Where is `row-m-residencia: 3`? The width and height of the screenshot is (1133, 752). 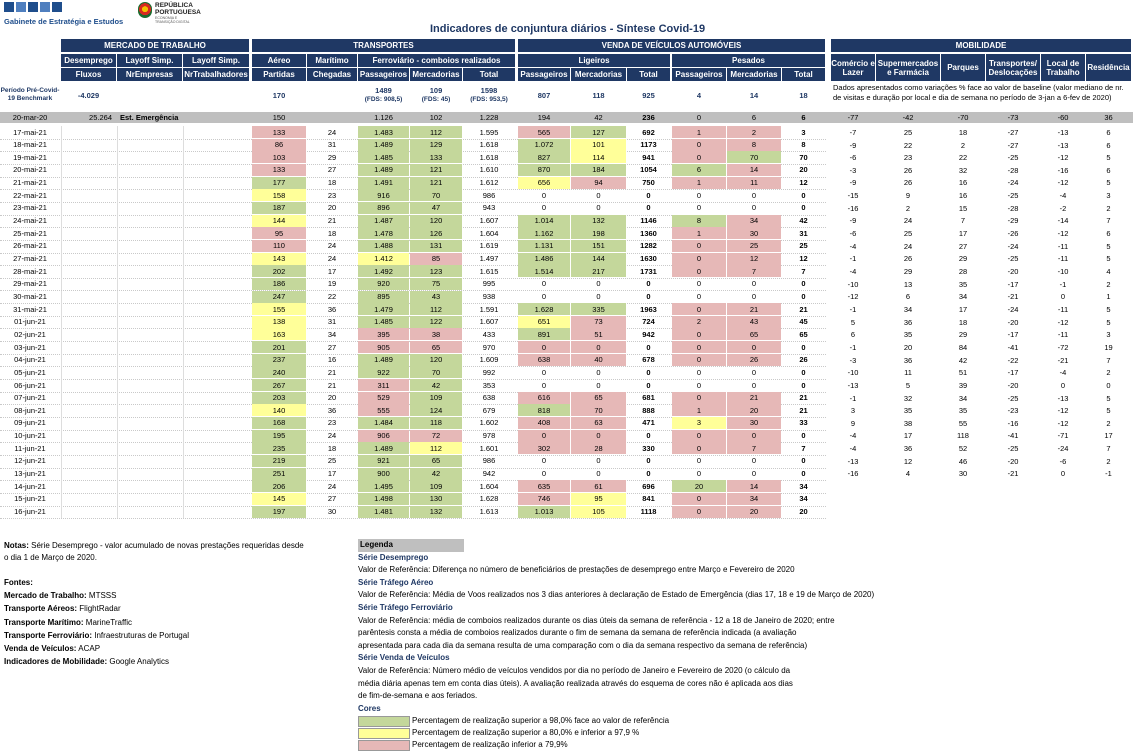
row-m-residencia: 3 is located at coordinates (1108, 196).